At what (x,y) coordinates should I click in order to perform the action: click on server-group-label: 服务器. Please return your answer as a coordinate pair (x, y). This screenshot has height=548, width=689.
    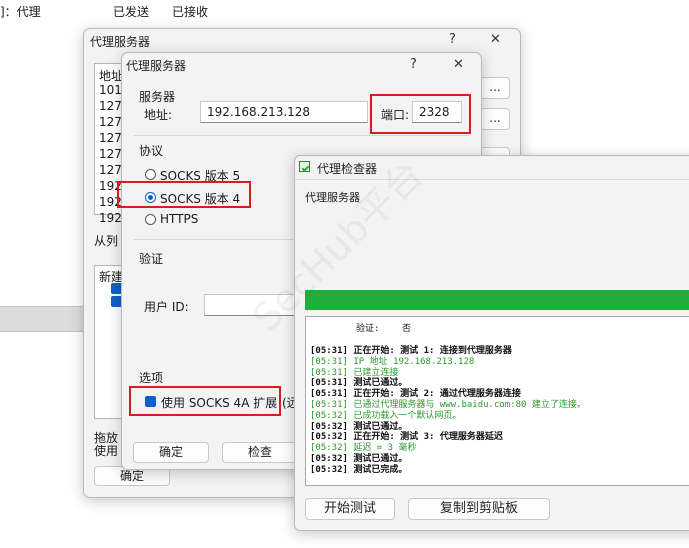
    Looking at the image, I should click on (157, 97).